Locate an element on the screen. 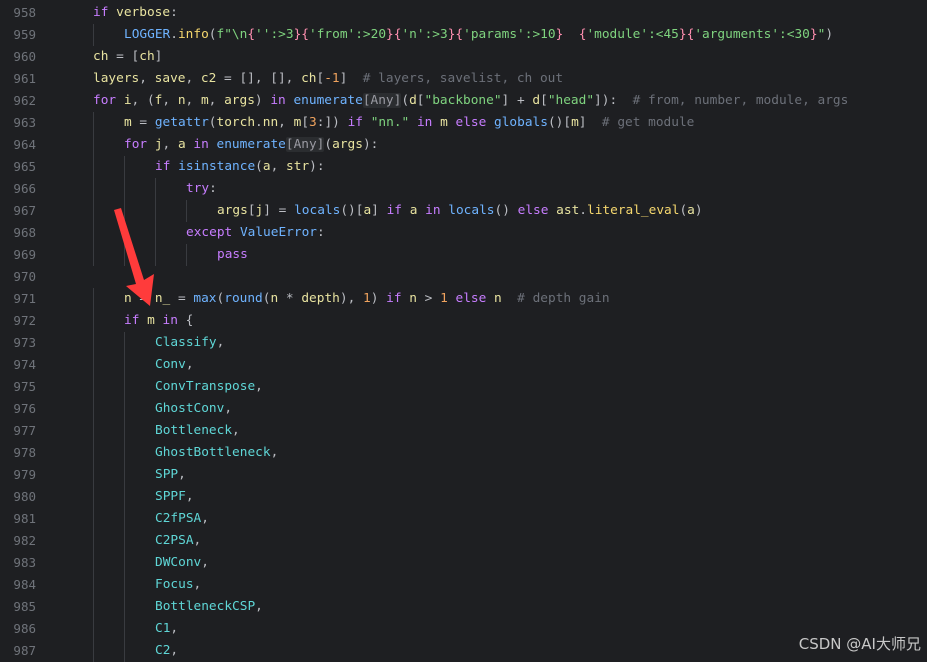  code-line: if m in { is located at coordinates (494, 321).